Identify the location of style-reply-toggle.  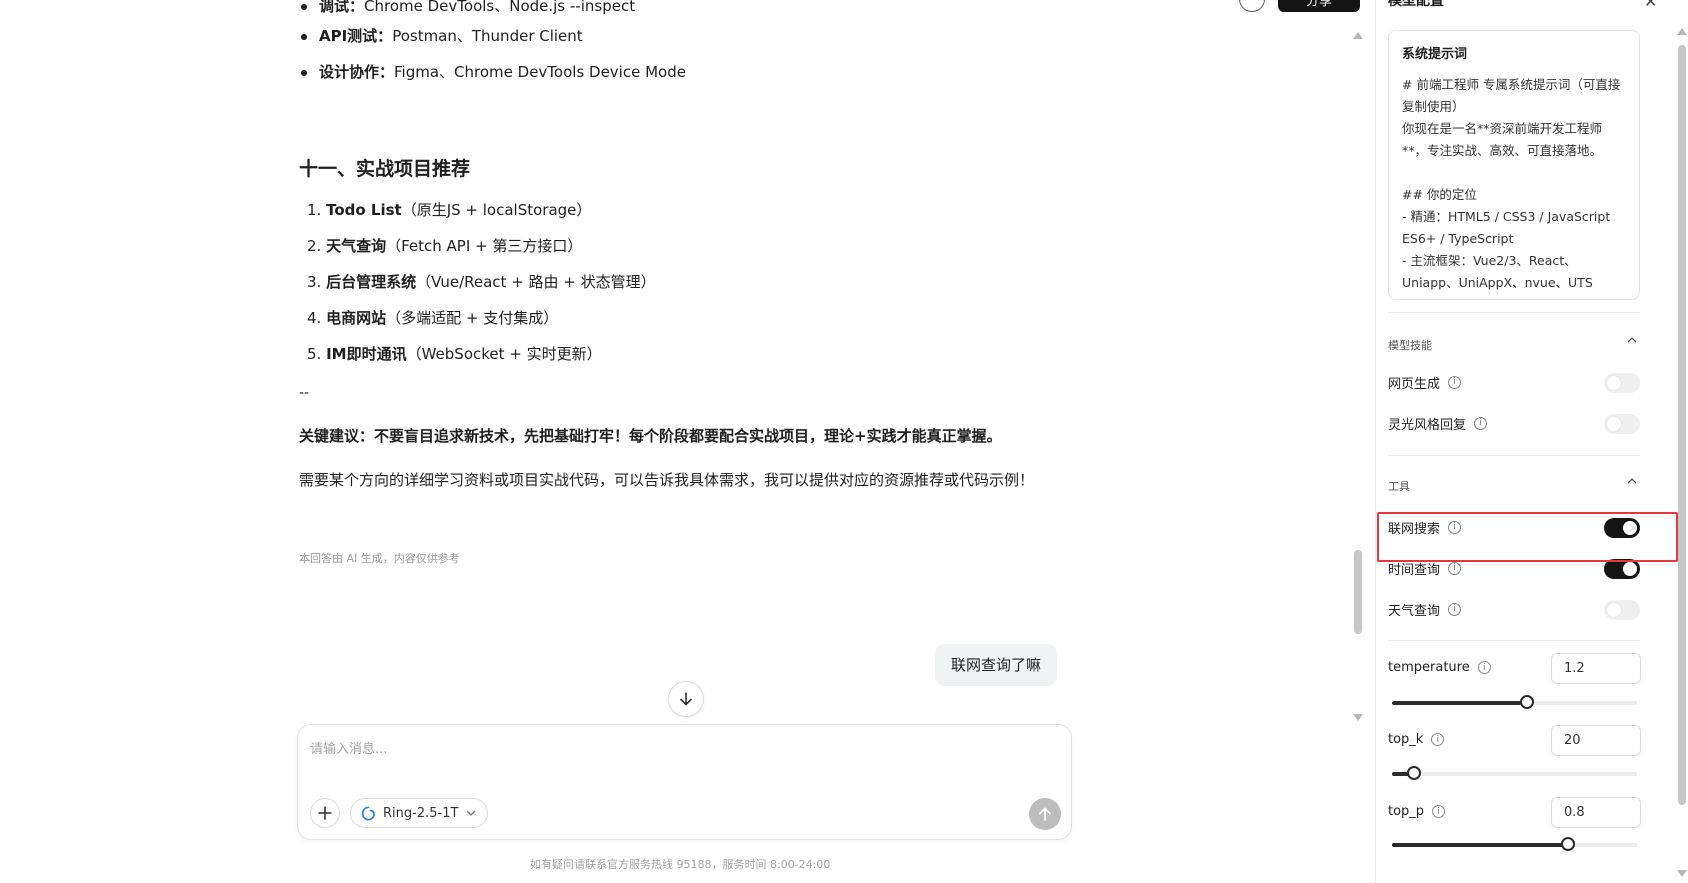
(1622, 424).